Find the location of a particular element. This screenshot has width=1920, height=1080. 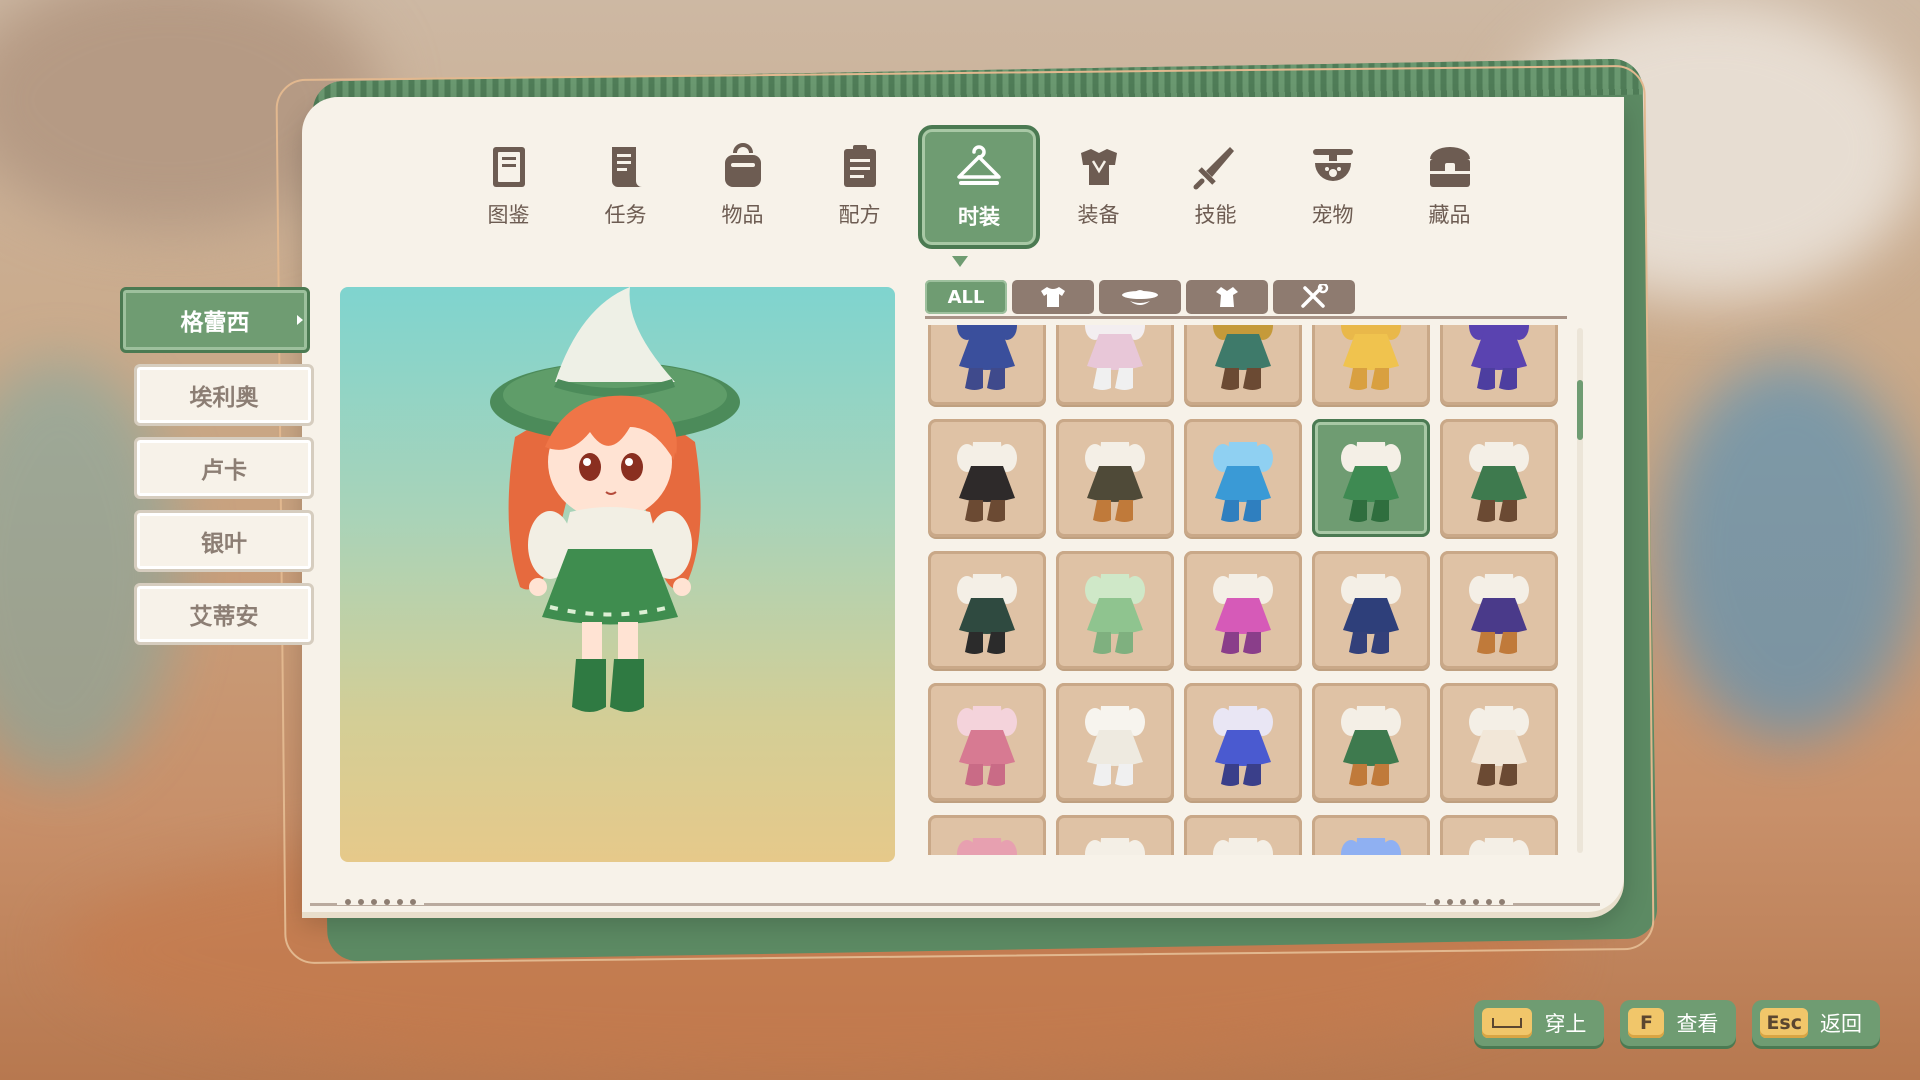

nav-label: 藏品 is located at coordinates (1449, 215).